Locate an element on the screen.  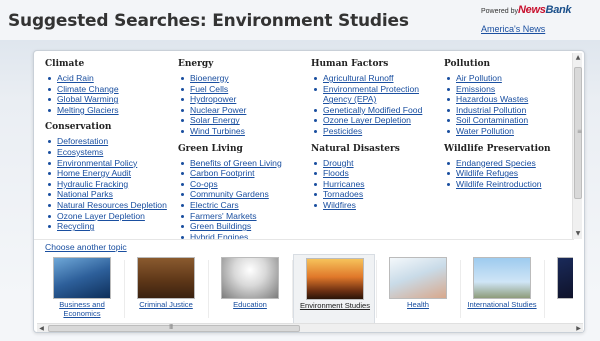
suggested-search-link: Natural Resources Depletion is located at coordinates (112, 205).